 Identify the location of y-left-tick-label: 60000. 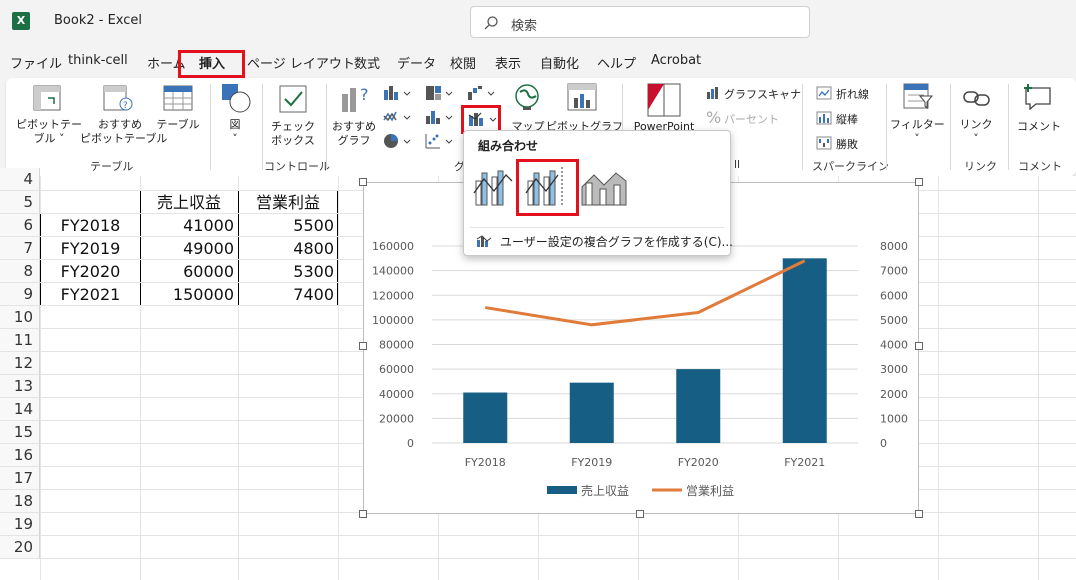
(396, 369).